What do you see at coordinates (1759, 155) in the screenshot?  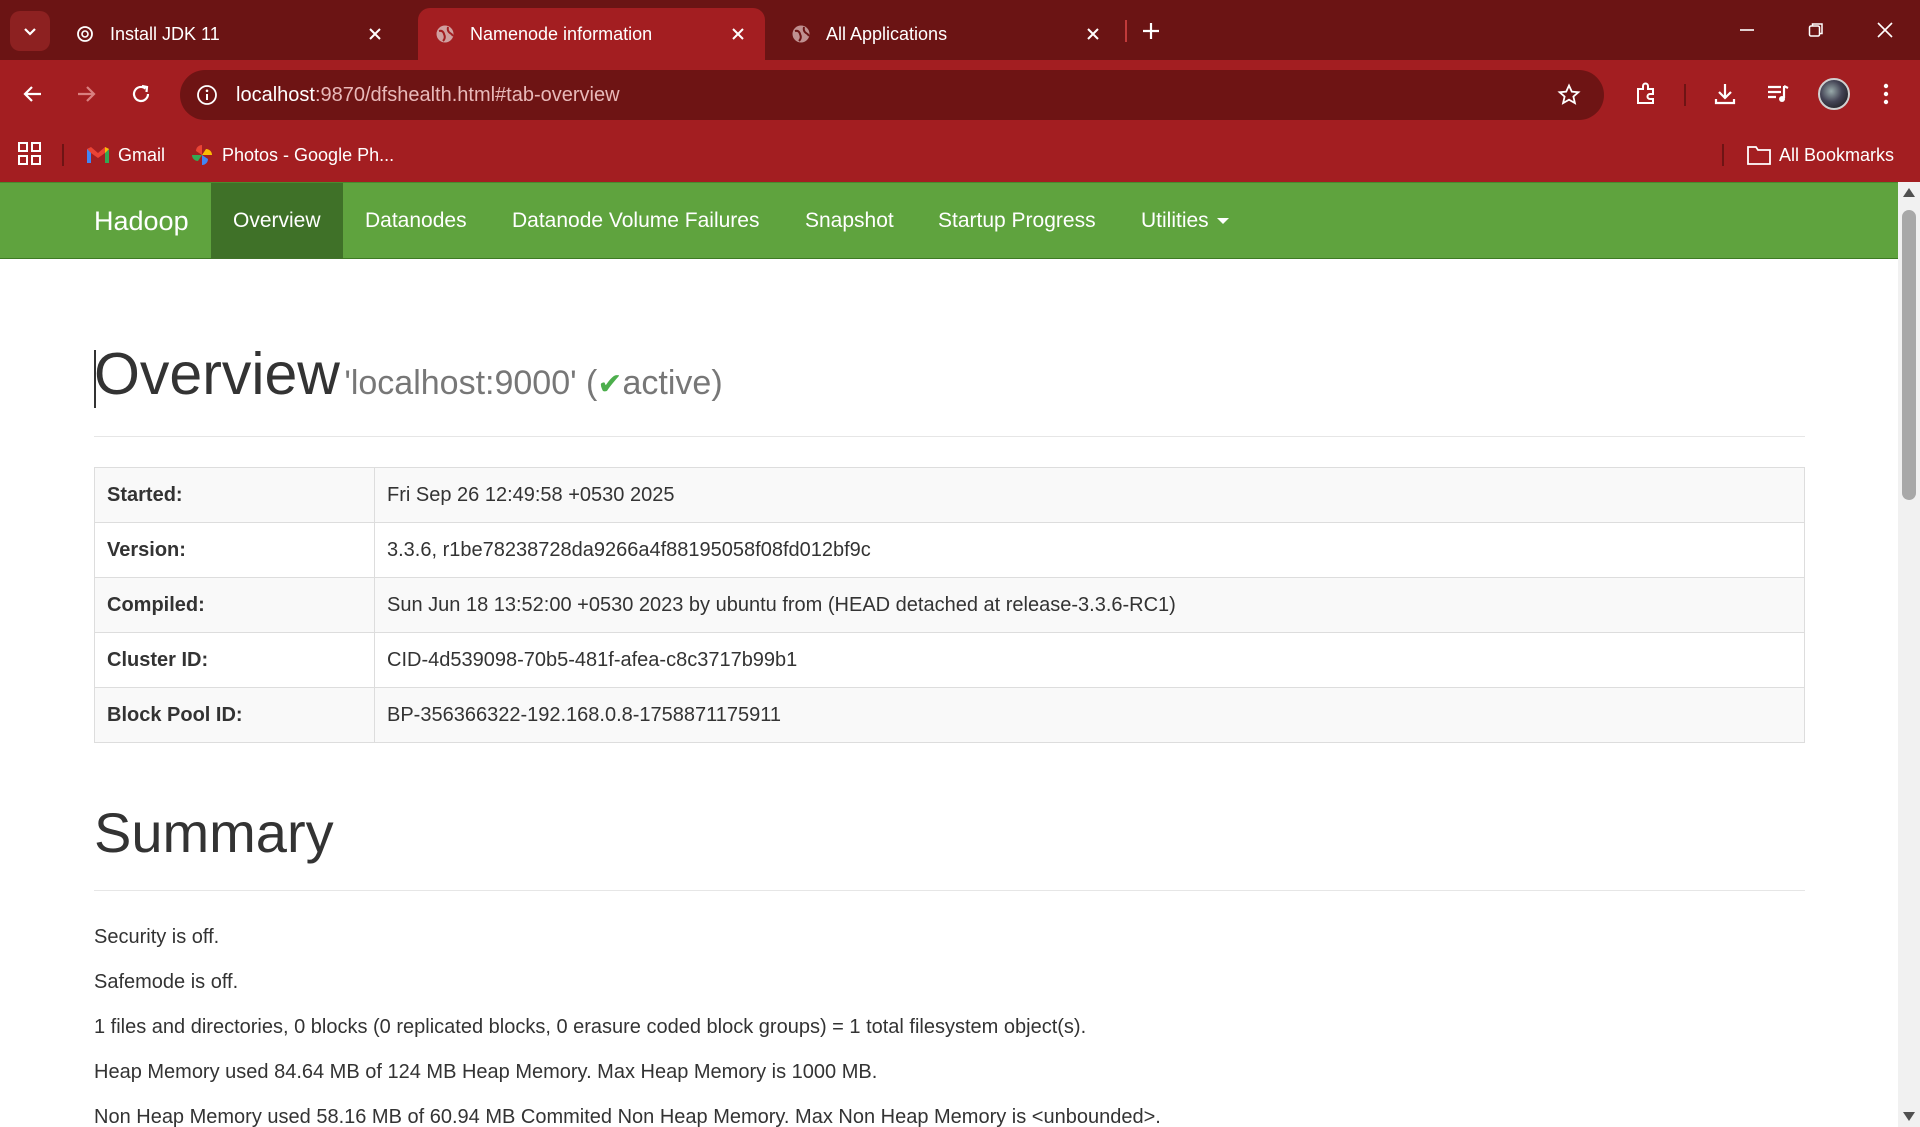 I see `folder-icon` at bounding box center [1759, 155].